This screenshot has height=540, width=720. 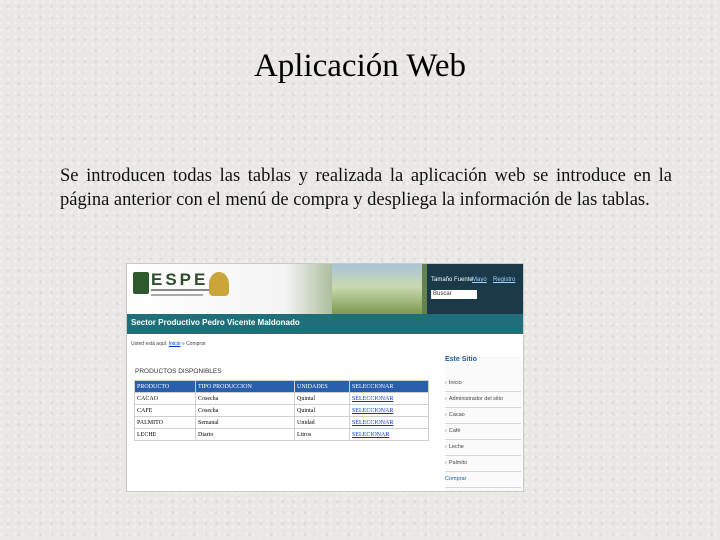 I want to click on table-cell: LECHE, so click(x=165, y=434).